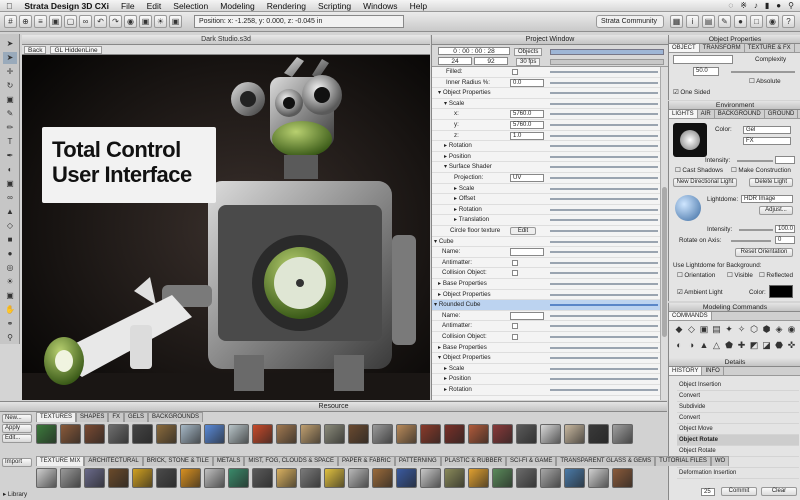  I want to click on property-row: ▸ Position, so click(546, 157).